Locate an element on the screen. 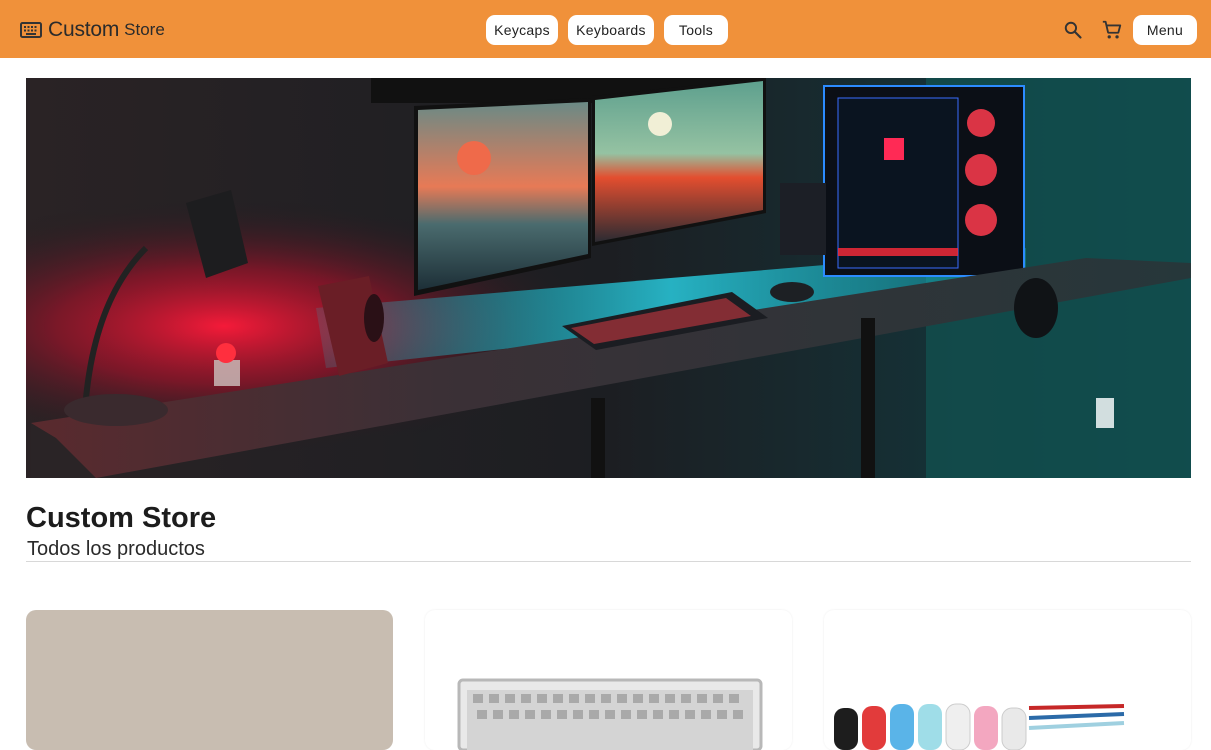 Image resolution: width=1211 pixels, height=750 pixels. nav-keycaps-label: Keycaps is located at coordinates (522, 30).